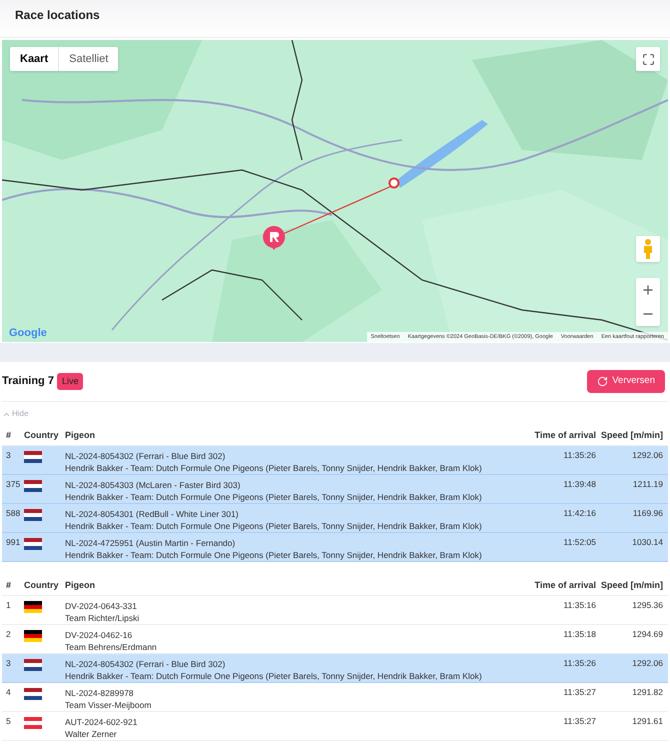 The image size is (670, 754). Describe the element at coordinates (8, 634) in the screenshot. I see `rank-cell-text: 2` at that location.